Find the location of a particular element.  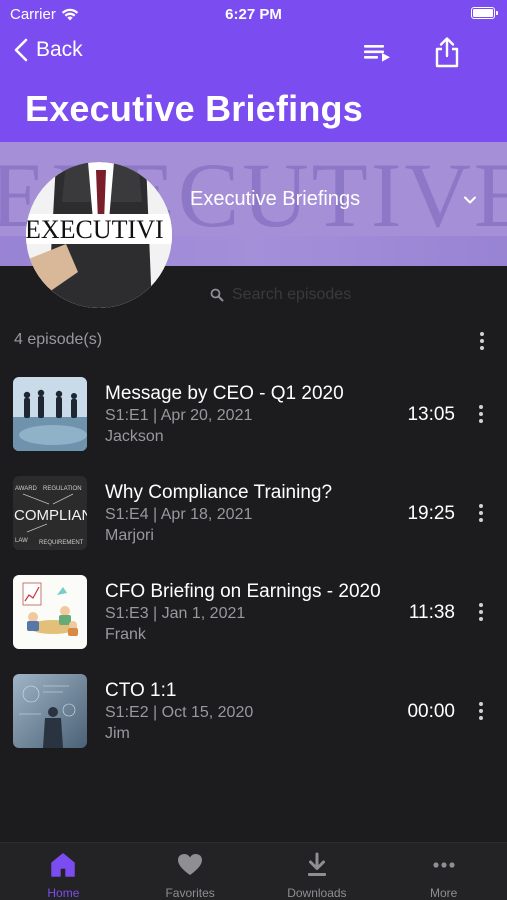

queue-icon is located at coordinates (377, 53).